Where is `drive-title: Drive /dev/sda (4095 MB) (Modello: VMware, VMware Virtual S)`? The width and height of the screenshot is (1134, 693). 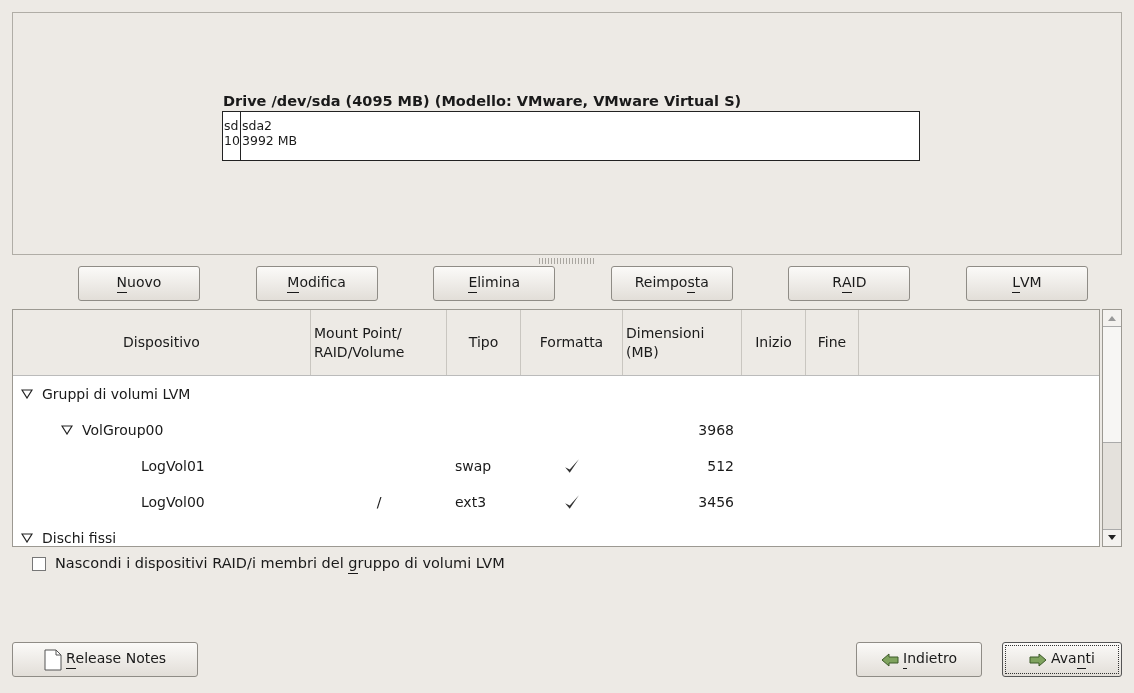 drive-title: Drive /dev/sda (4095 MB) (Modello: VMware, VMware Virtual S) is located at coordinates (483, 101).